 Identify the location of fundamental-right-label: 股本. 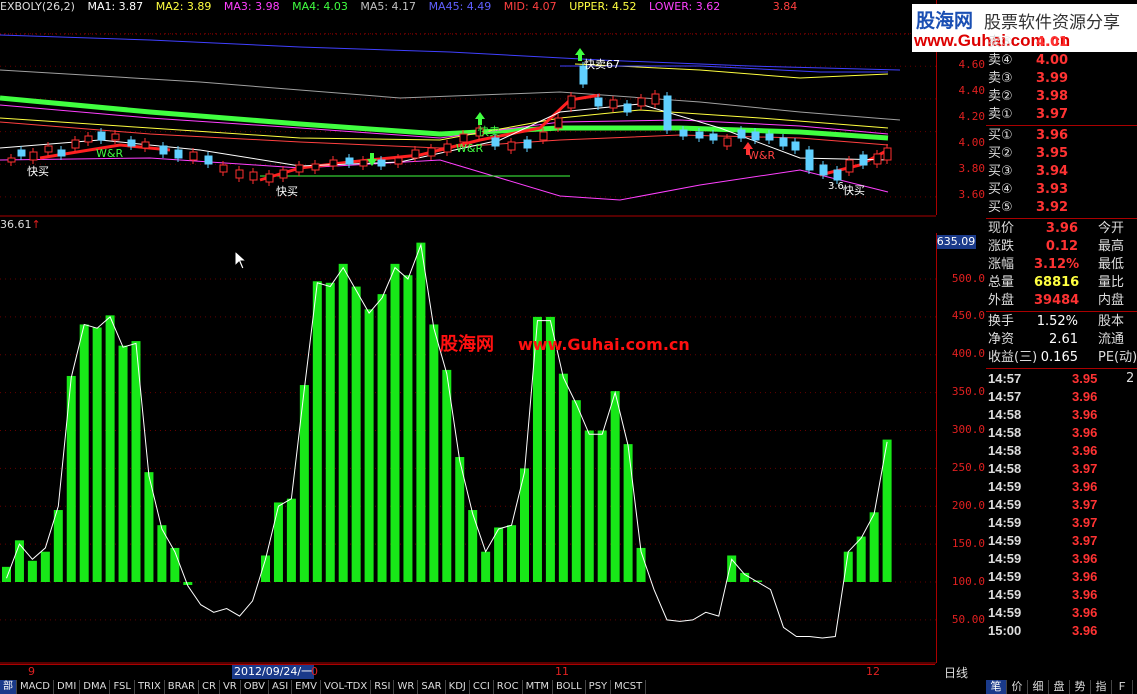
(1111, 321).